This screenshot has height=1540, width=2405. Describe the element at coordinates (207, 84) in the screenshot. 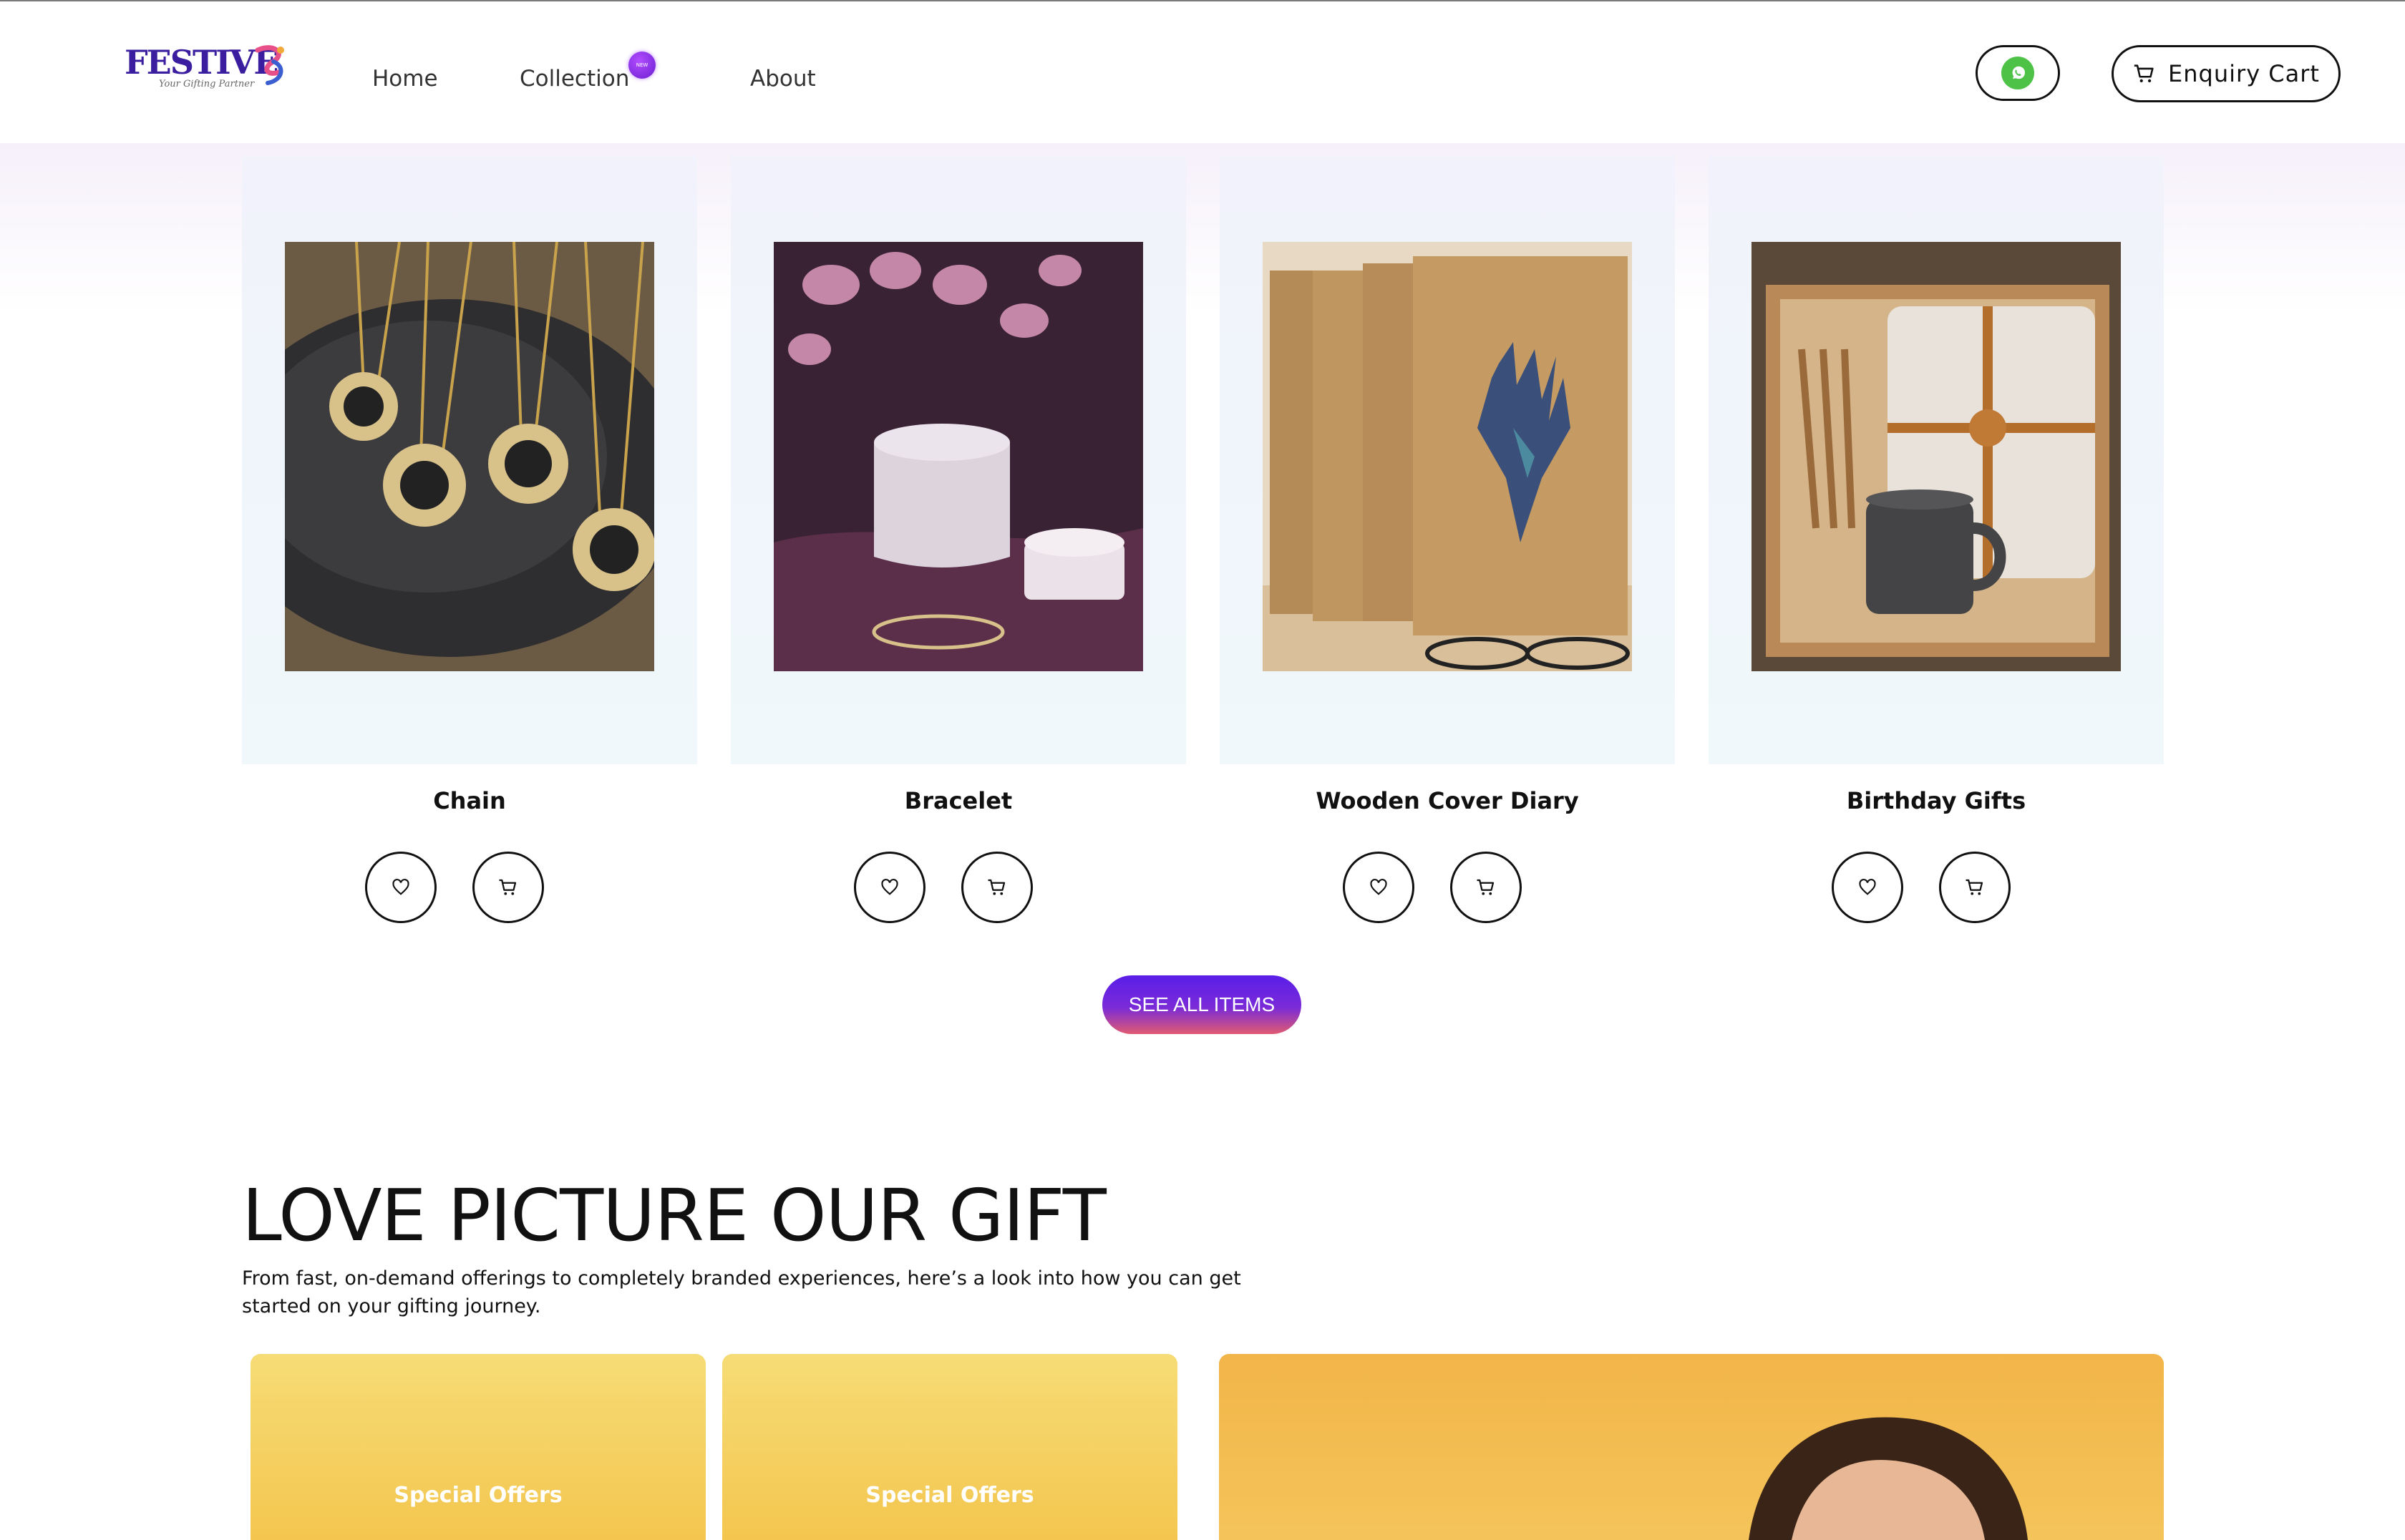

I see `brand-tagline: Your Gifting Partner` at that location.